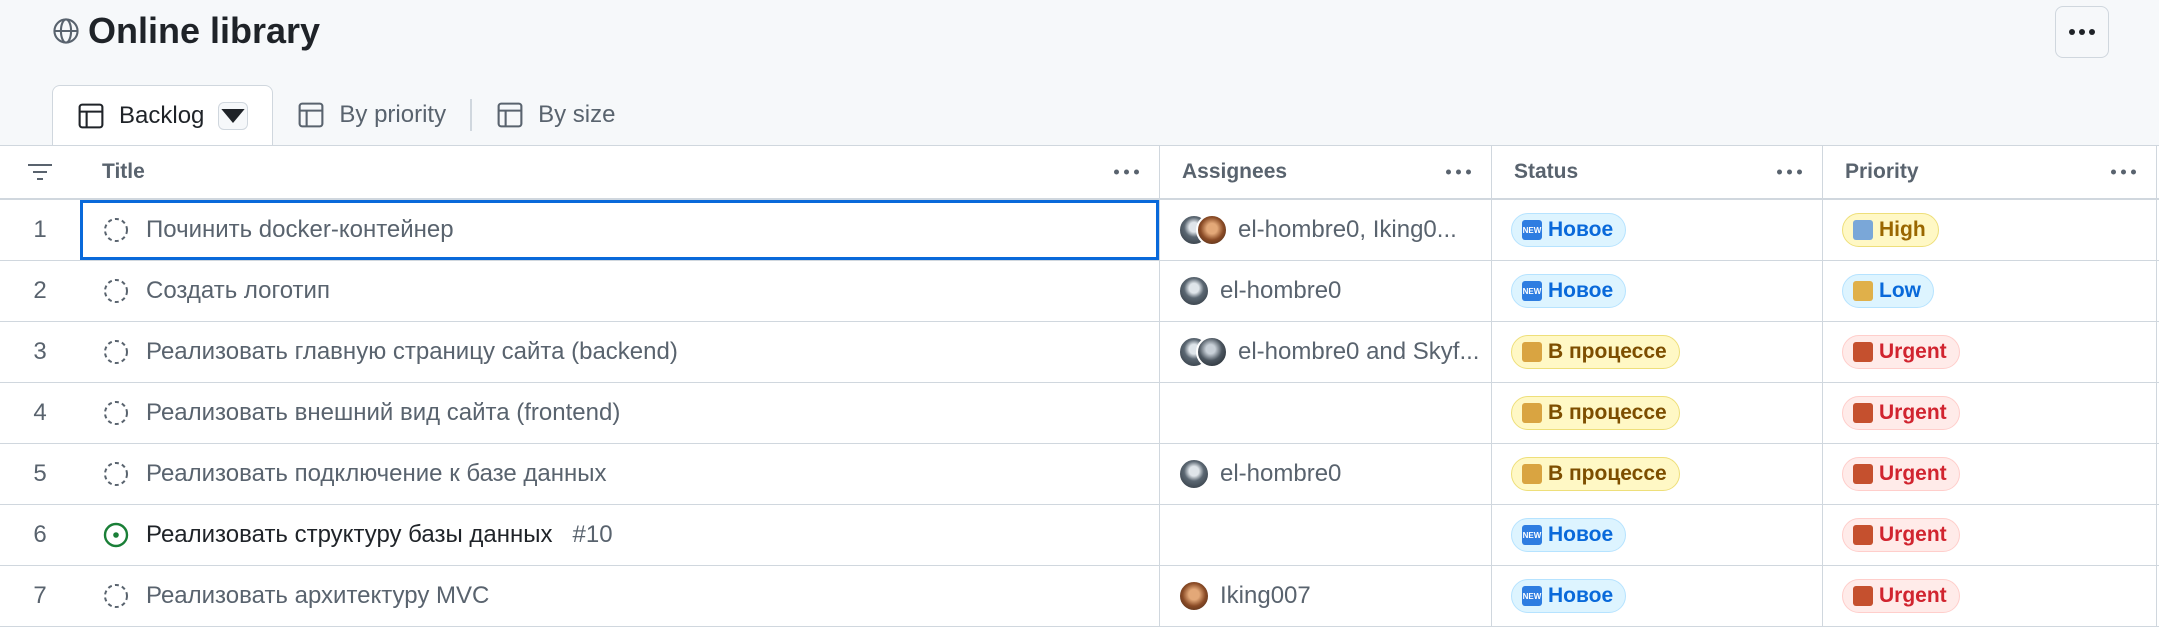 This screenshot has height=631, width=2159. Describe the element at coordinates (40, 595) in the screenshot. I see `row-number: 7` at that location.